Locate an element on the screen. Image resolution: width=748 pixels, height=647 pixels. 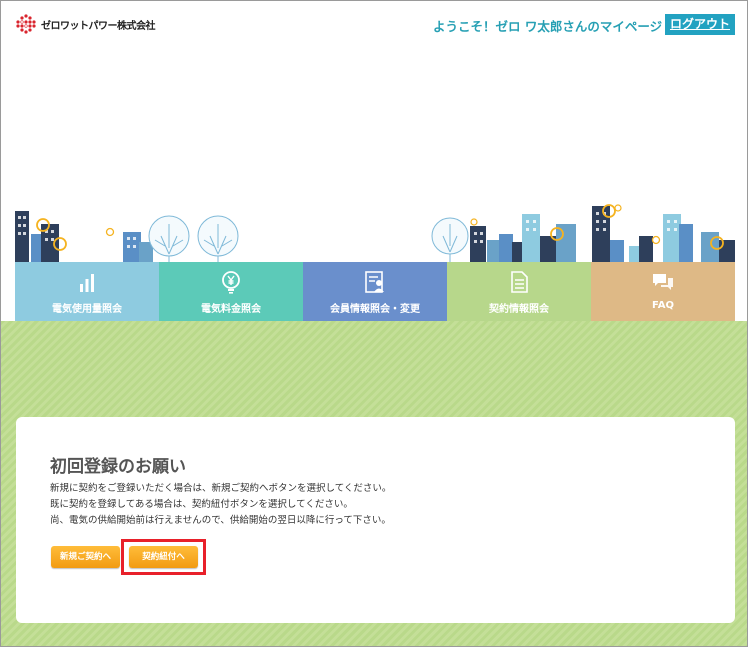
nav-label: 会員情報照会・変更 is located at coordinates (375, 309).